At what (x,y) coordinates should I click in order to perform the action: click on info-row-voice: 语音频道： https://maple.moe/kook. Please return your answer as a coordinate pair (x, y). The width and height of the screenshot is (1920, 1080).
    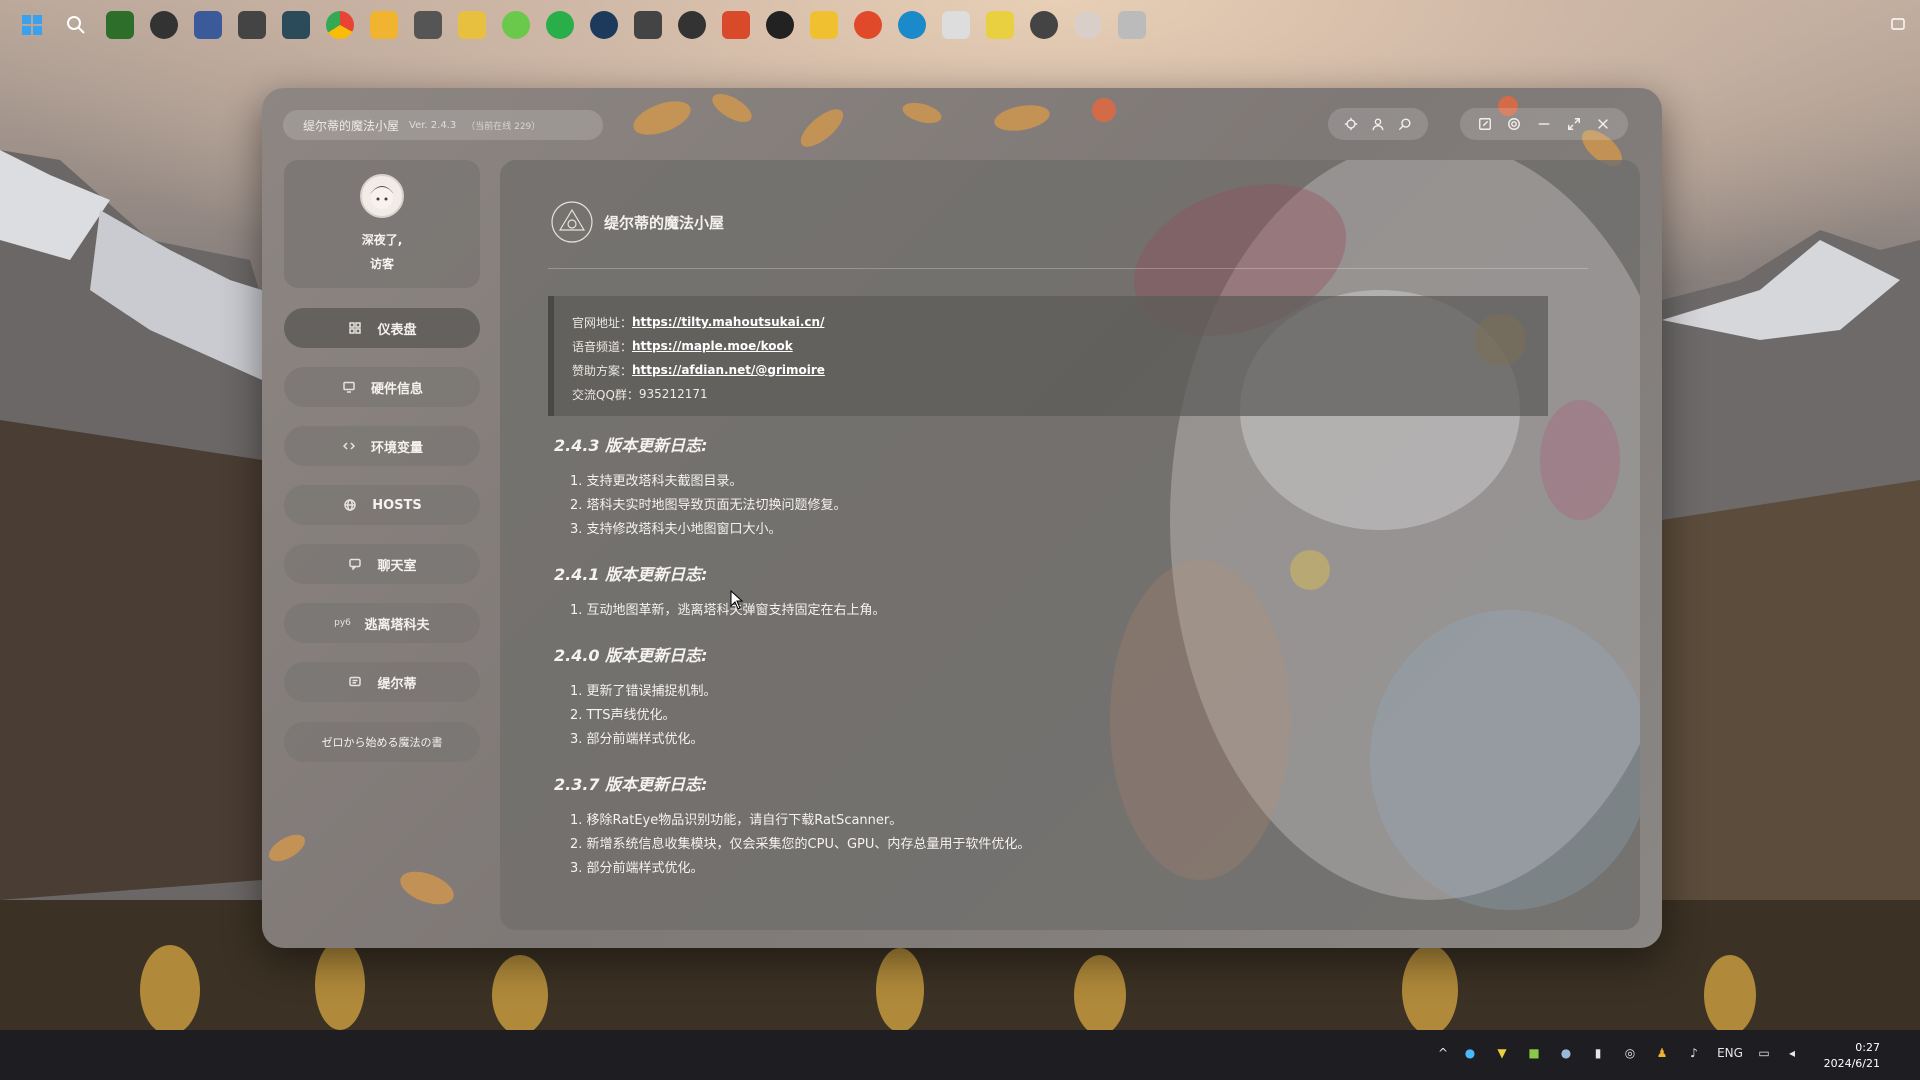
    Looking at the image, I should click on (1060, 346).